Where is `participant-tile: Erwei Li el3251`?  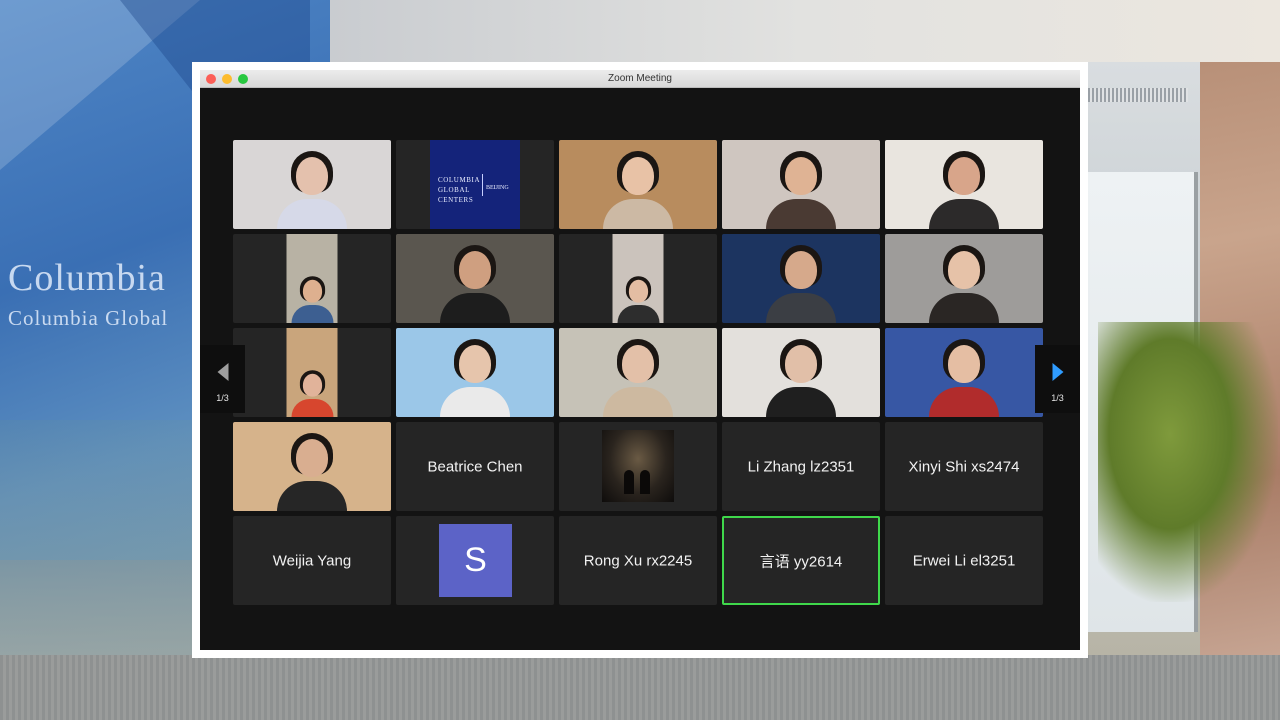 participant-tile: Erwei Li el3251 is located at coordinates (964, 560).